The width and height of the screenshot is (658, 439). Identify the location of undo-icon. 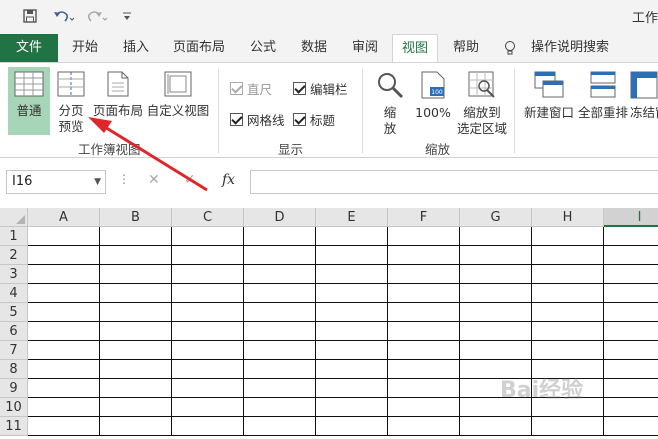
(63, 16).